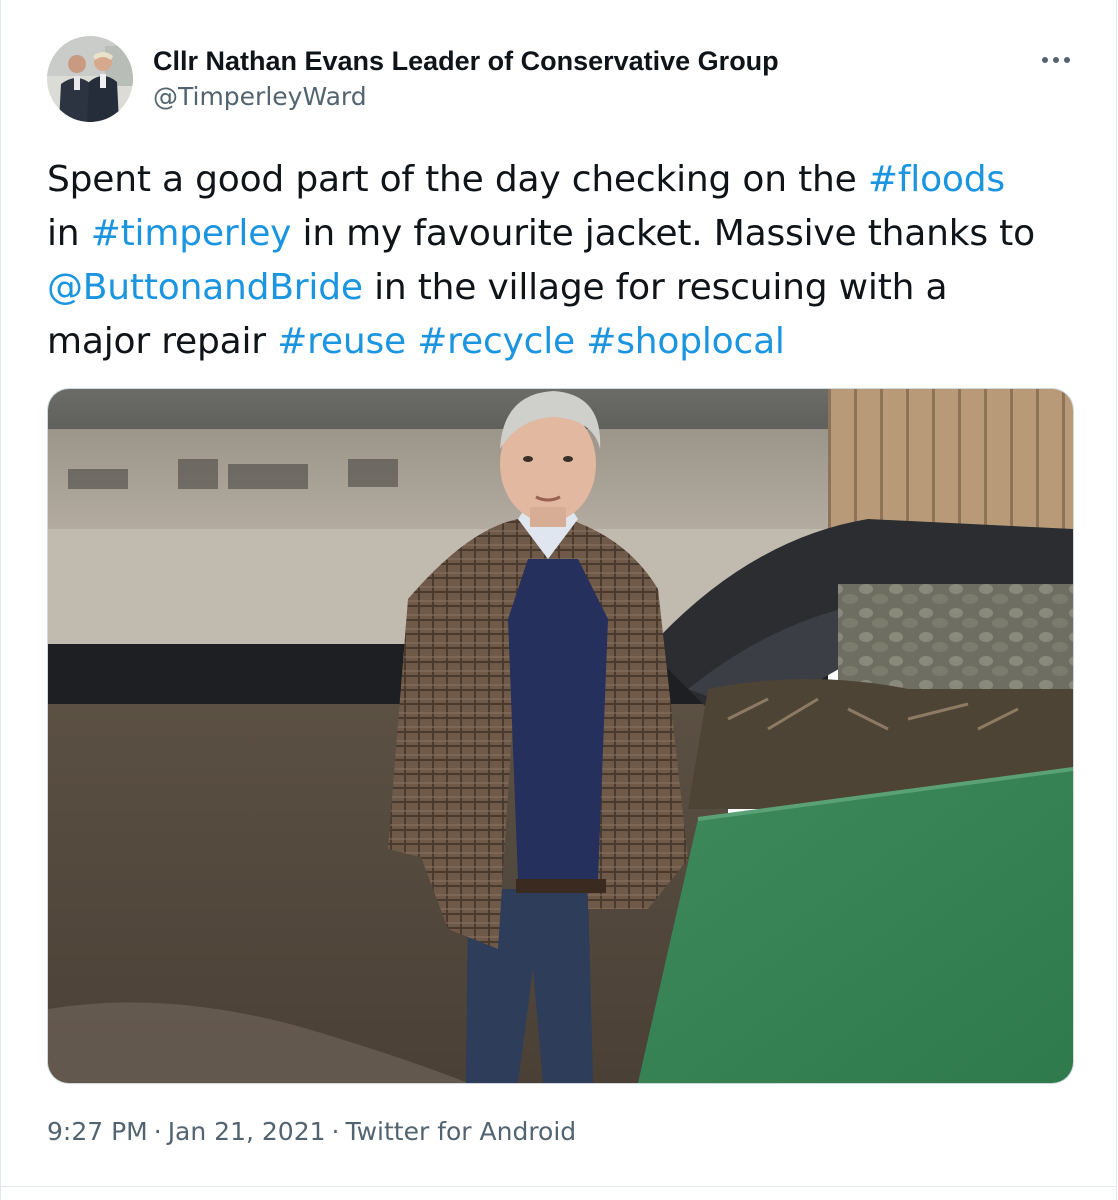 The width and height of the screenshot is (1118, 1200). I want to click on tweet-time: 9:27 PM, so click(97, 1131).